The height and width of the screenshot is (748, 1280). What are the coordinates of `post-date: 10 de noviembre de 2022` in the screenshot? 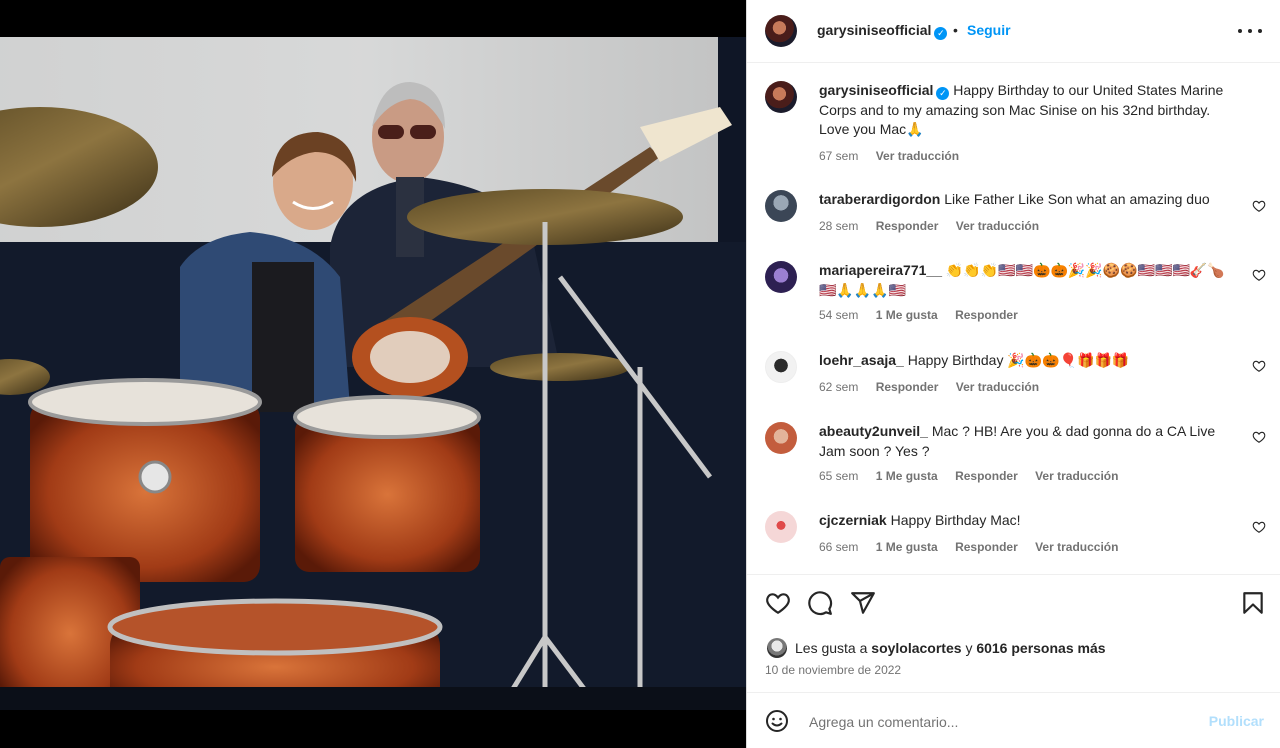 It's located at (833, 670).